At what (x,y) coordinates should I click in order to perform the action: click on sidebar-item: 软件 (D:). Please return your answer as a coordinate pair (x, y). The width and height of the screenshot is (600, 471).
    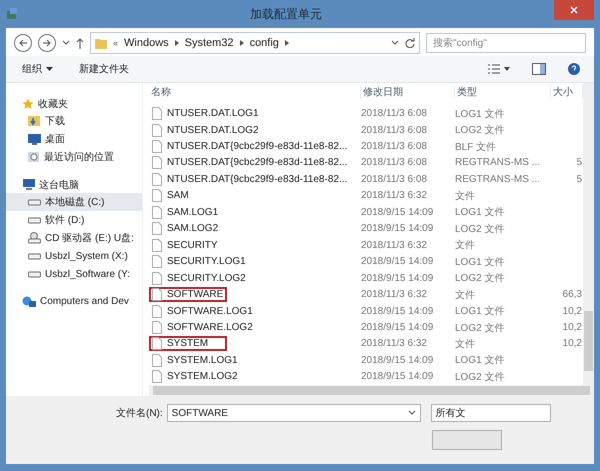
    Looking at the image, I should click on (74, 220).